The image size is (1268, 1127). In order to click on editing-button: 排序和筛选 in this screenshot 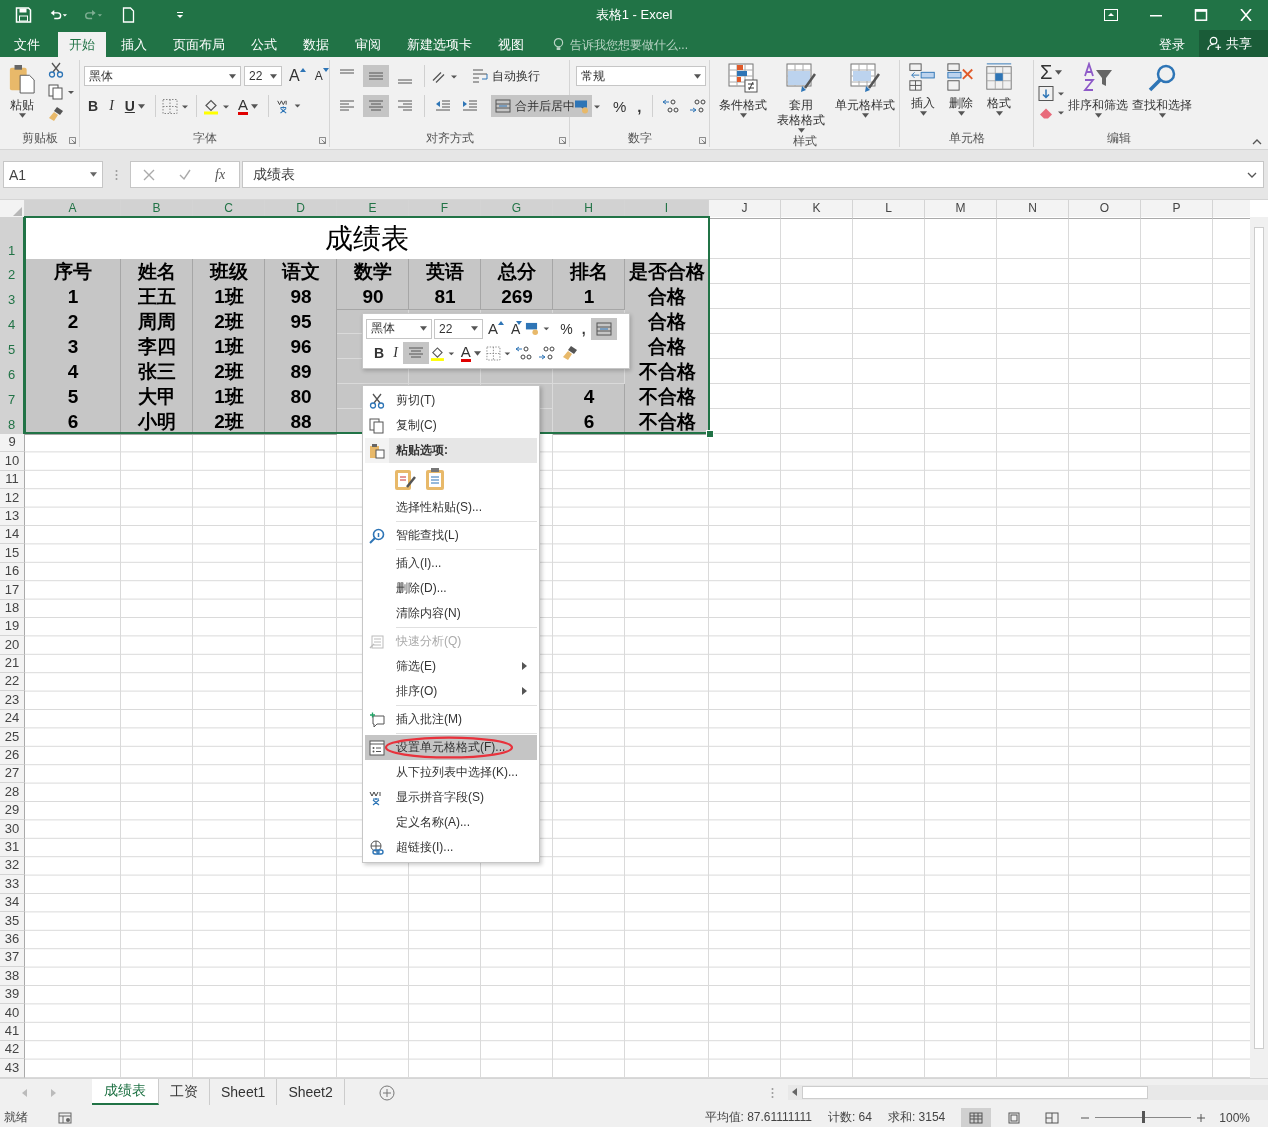, I will do `click(1098, 89)`.